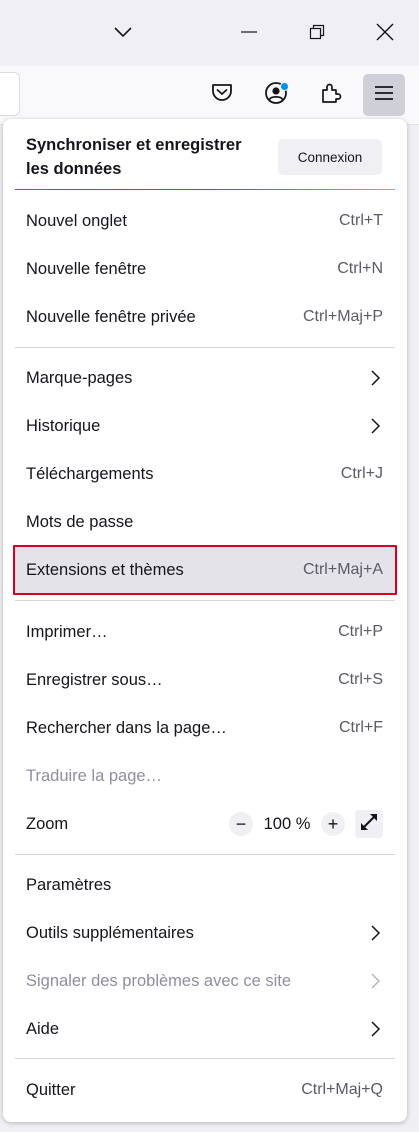 The width and height of the screenshot is (419, 1132). What do you see at coordinates (330, 157) in the screenshot?
I see `sign-in-button: Connexion` at bounding box center [330, 157].